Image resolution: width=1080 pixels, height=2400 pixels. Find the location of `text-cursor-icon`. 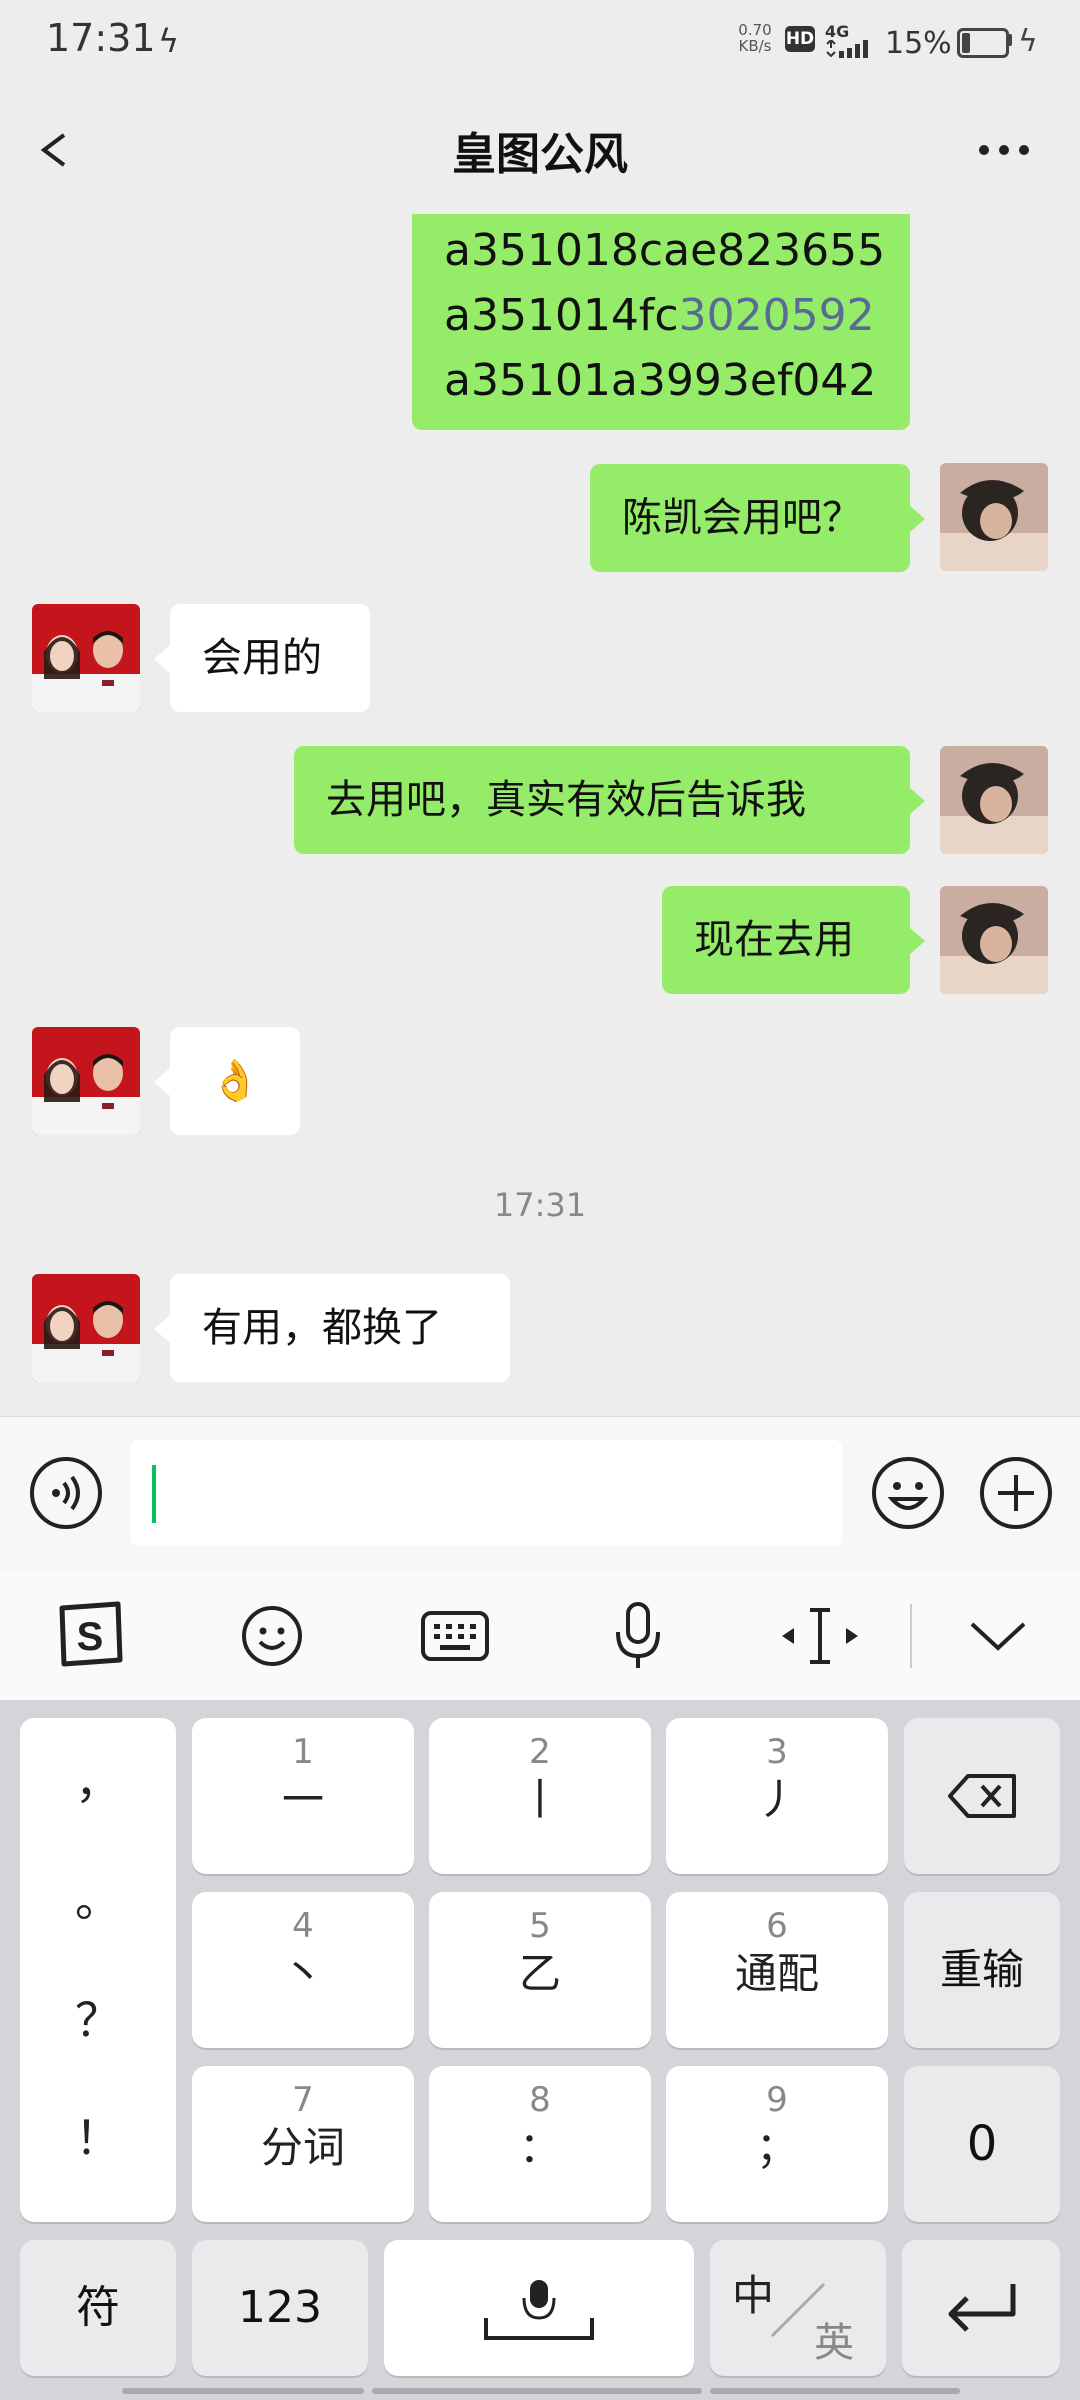

text-cursor-icon is located at coordinates (820, 1636).